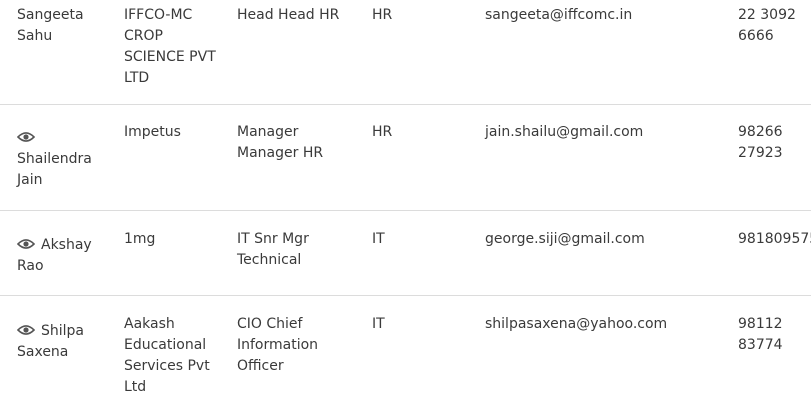  I want to click on company: Impetus, so click(152, 132).